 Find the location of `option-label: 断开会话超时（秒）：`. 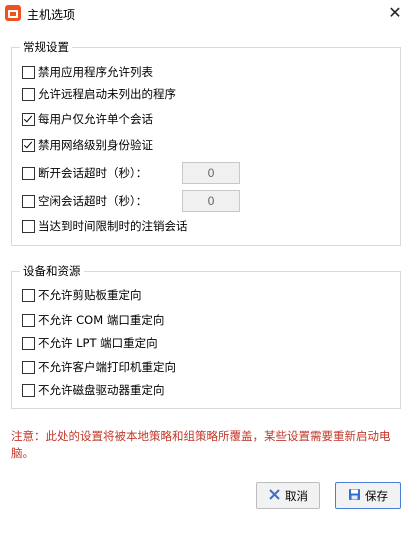

option-label: 断开会话超时（秒）： is located at coordinates (93, 173).